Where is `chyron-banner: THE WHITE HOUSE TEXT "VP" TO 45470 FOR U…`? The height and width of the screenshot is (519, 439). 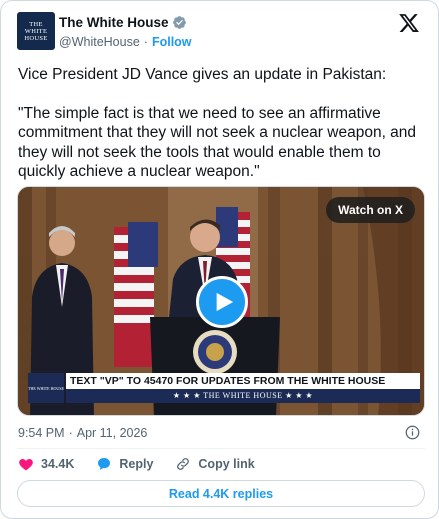
chyron-banner: THE WHITE HOUSE TEXT "VP" TO 45470 FOR U… is located at coordinates (224, 388).